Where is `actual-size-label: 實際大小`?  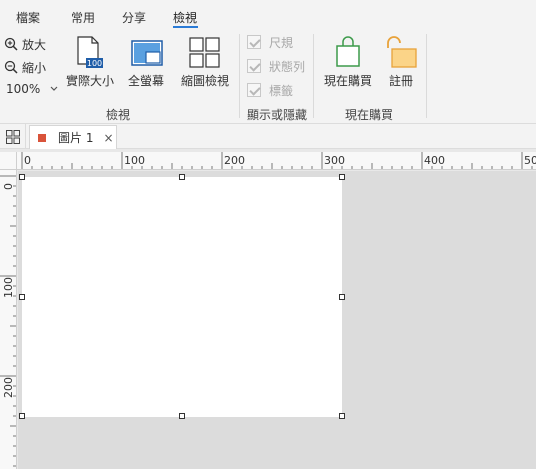 actual-size-label: 實際大小 is located at coordinates (90, 81).